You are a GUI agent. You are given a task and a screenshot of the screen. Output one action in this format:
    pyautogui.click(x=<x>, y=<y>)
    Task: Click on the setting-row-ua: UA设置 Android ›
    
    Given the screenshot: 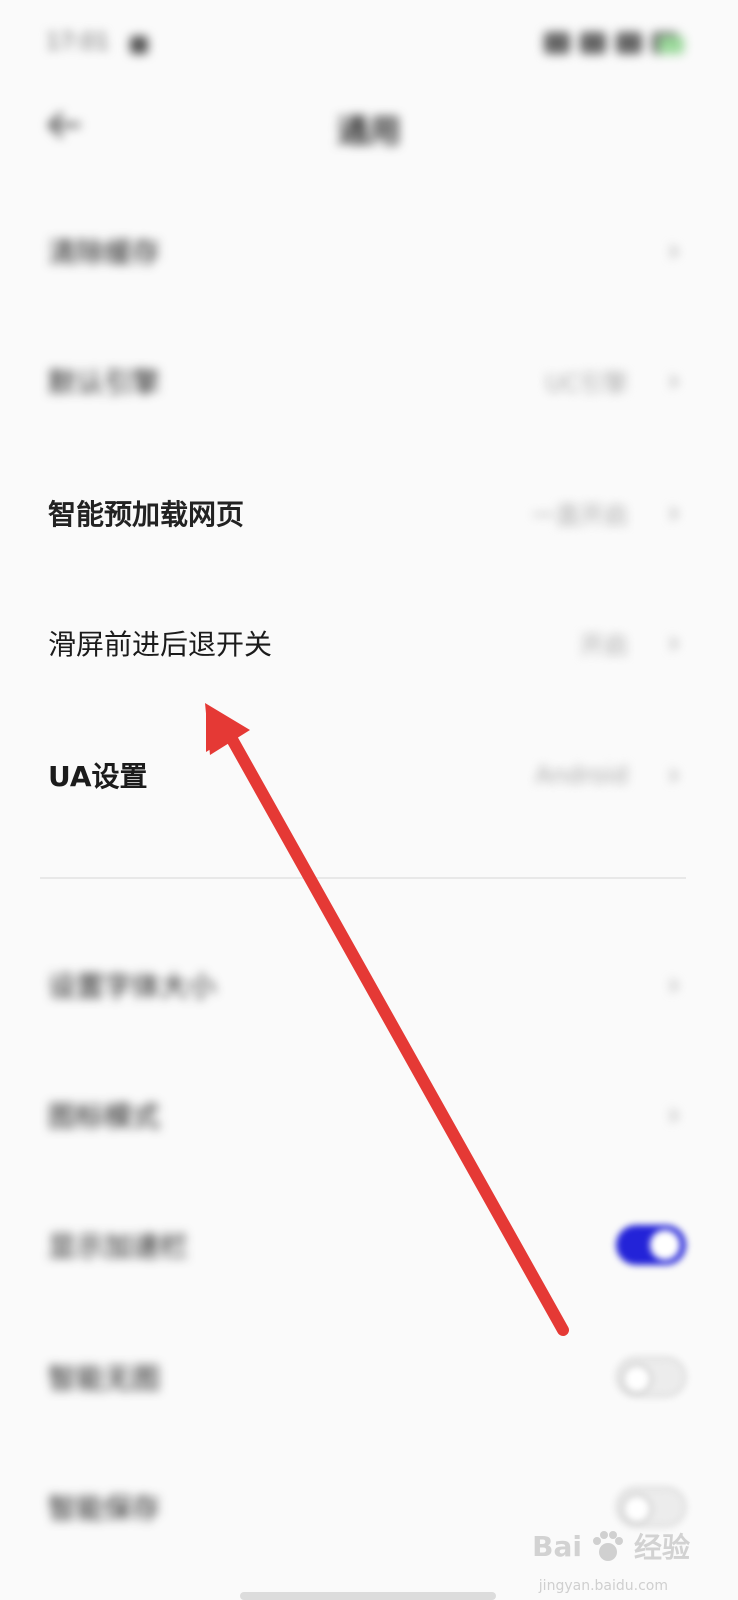 What is the action you would take?
    pyautogui.click(x=369, y=775)
    